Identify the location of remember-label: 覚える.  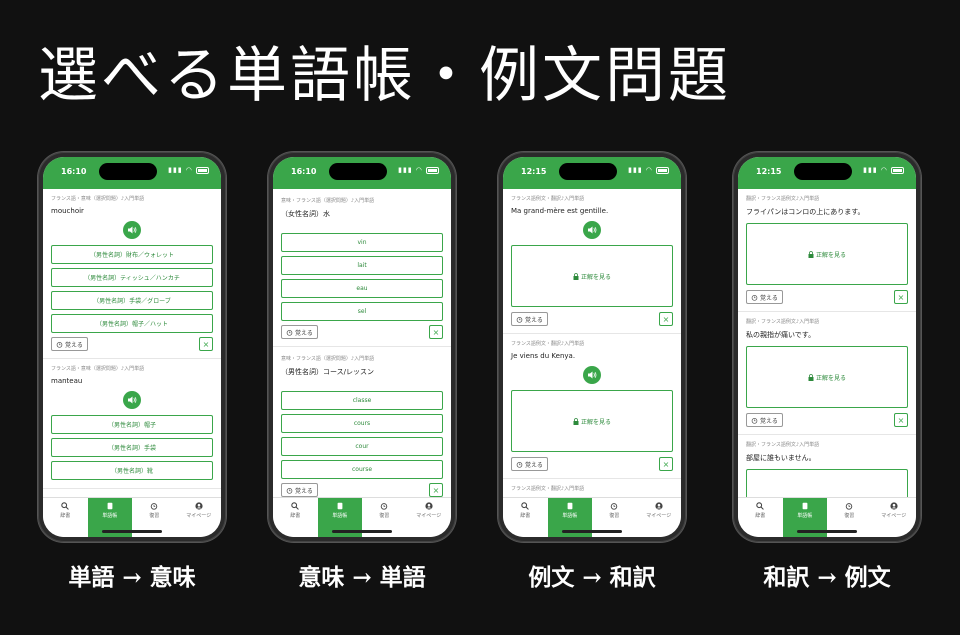
(769, 298).